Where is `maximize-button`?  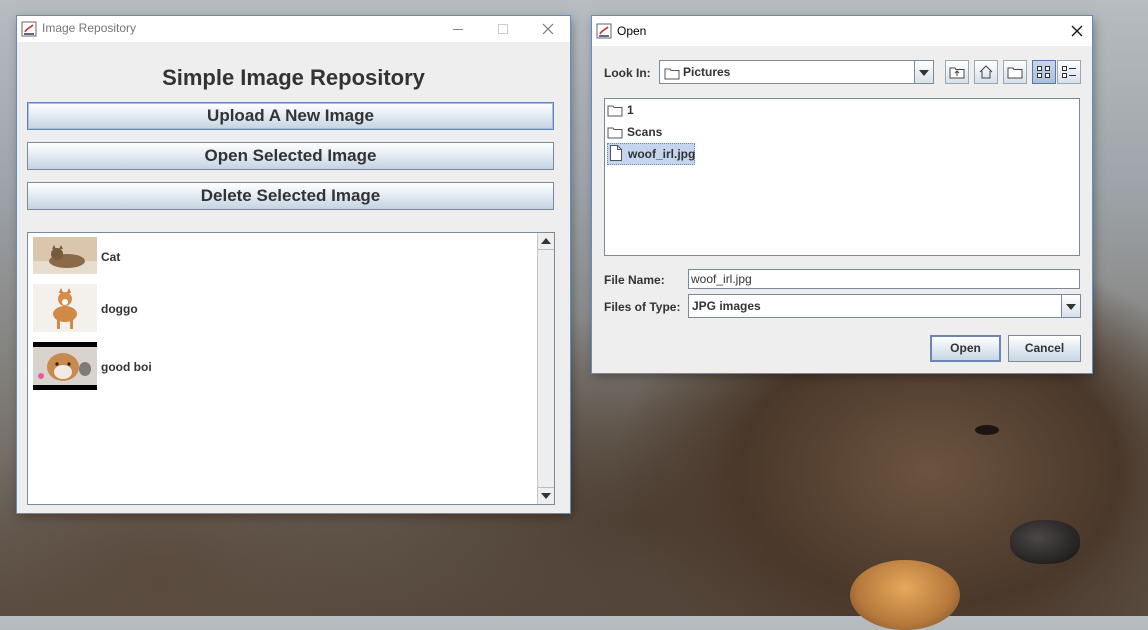 maximize-button is located at coordinates (502, 29).